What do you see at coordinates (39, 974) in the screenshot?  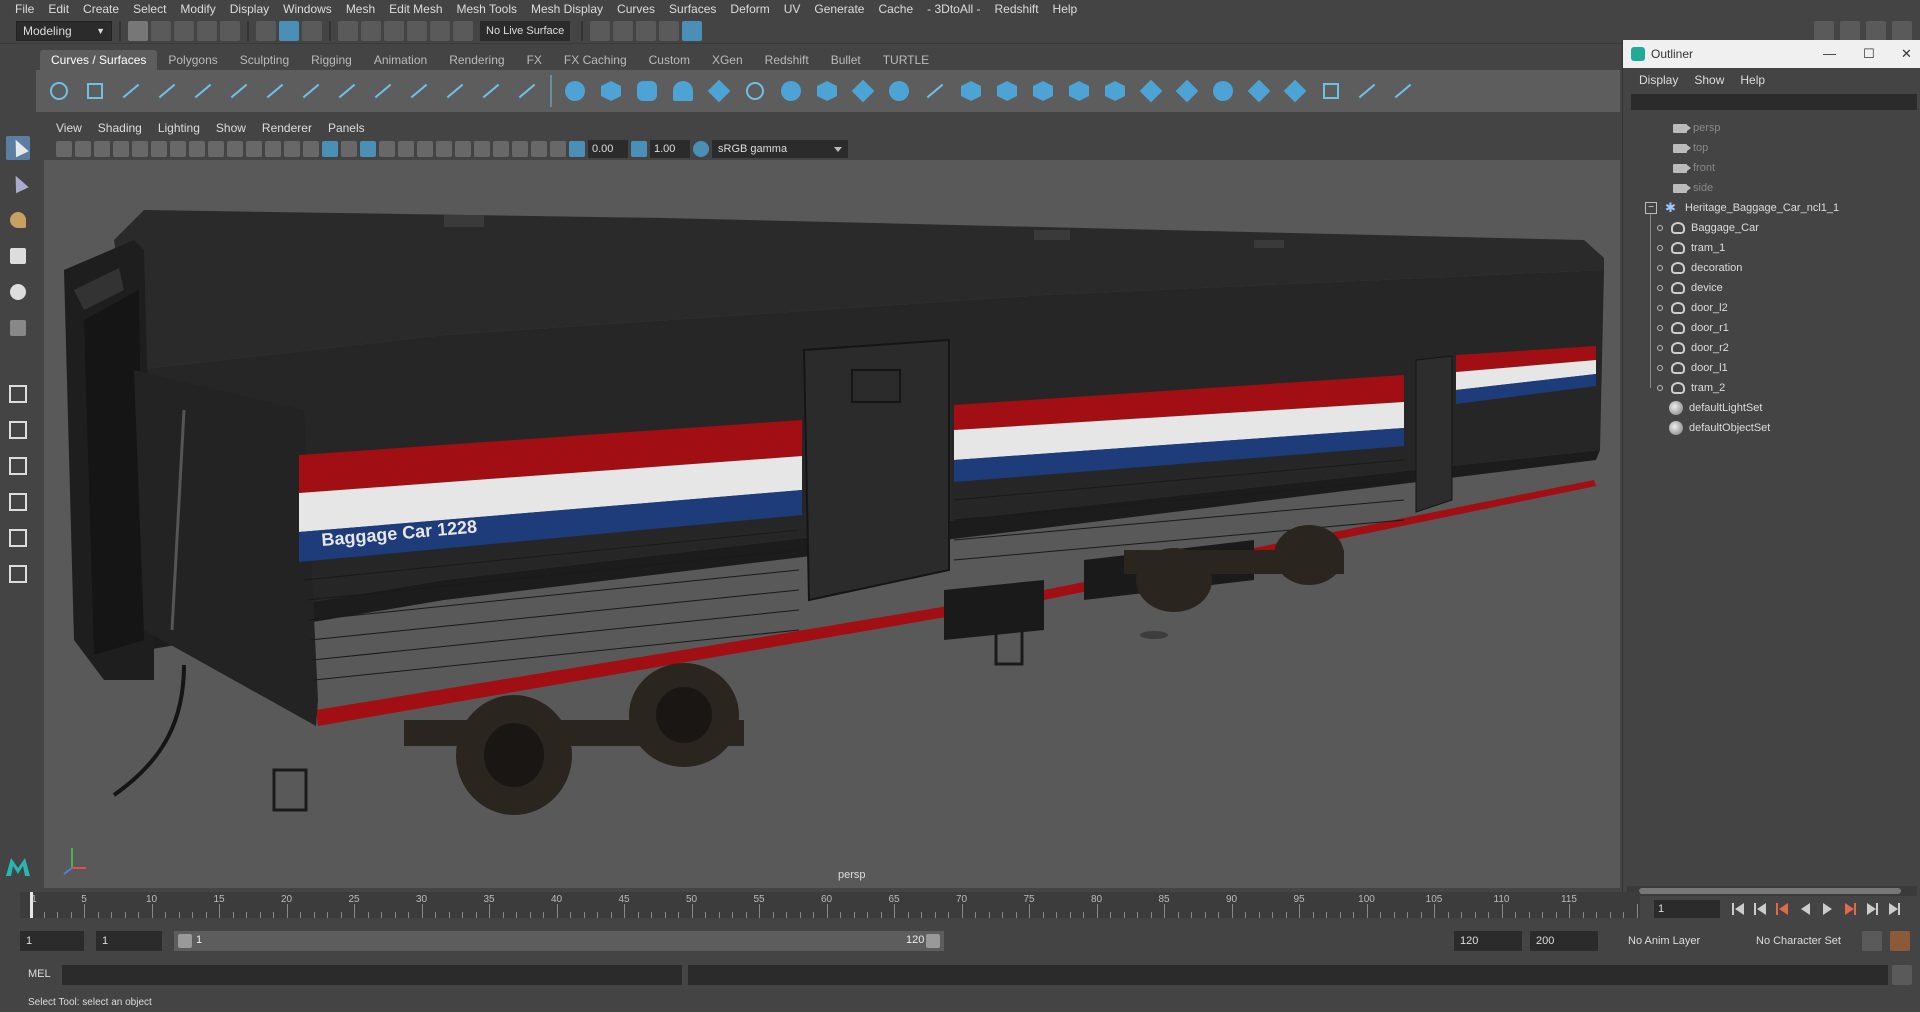 I see `mel-label: MEL` at bounding box center [39, 974].